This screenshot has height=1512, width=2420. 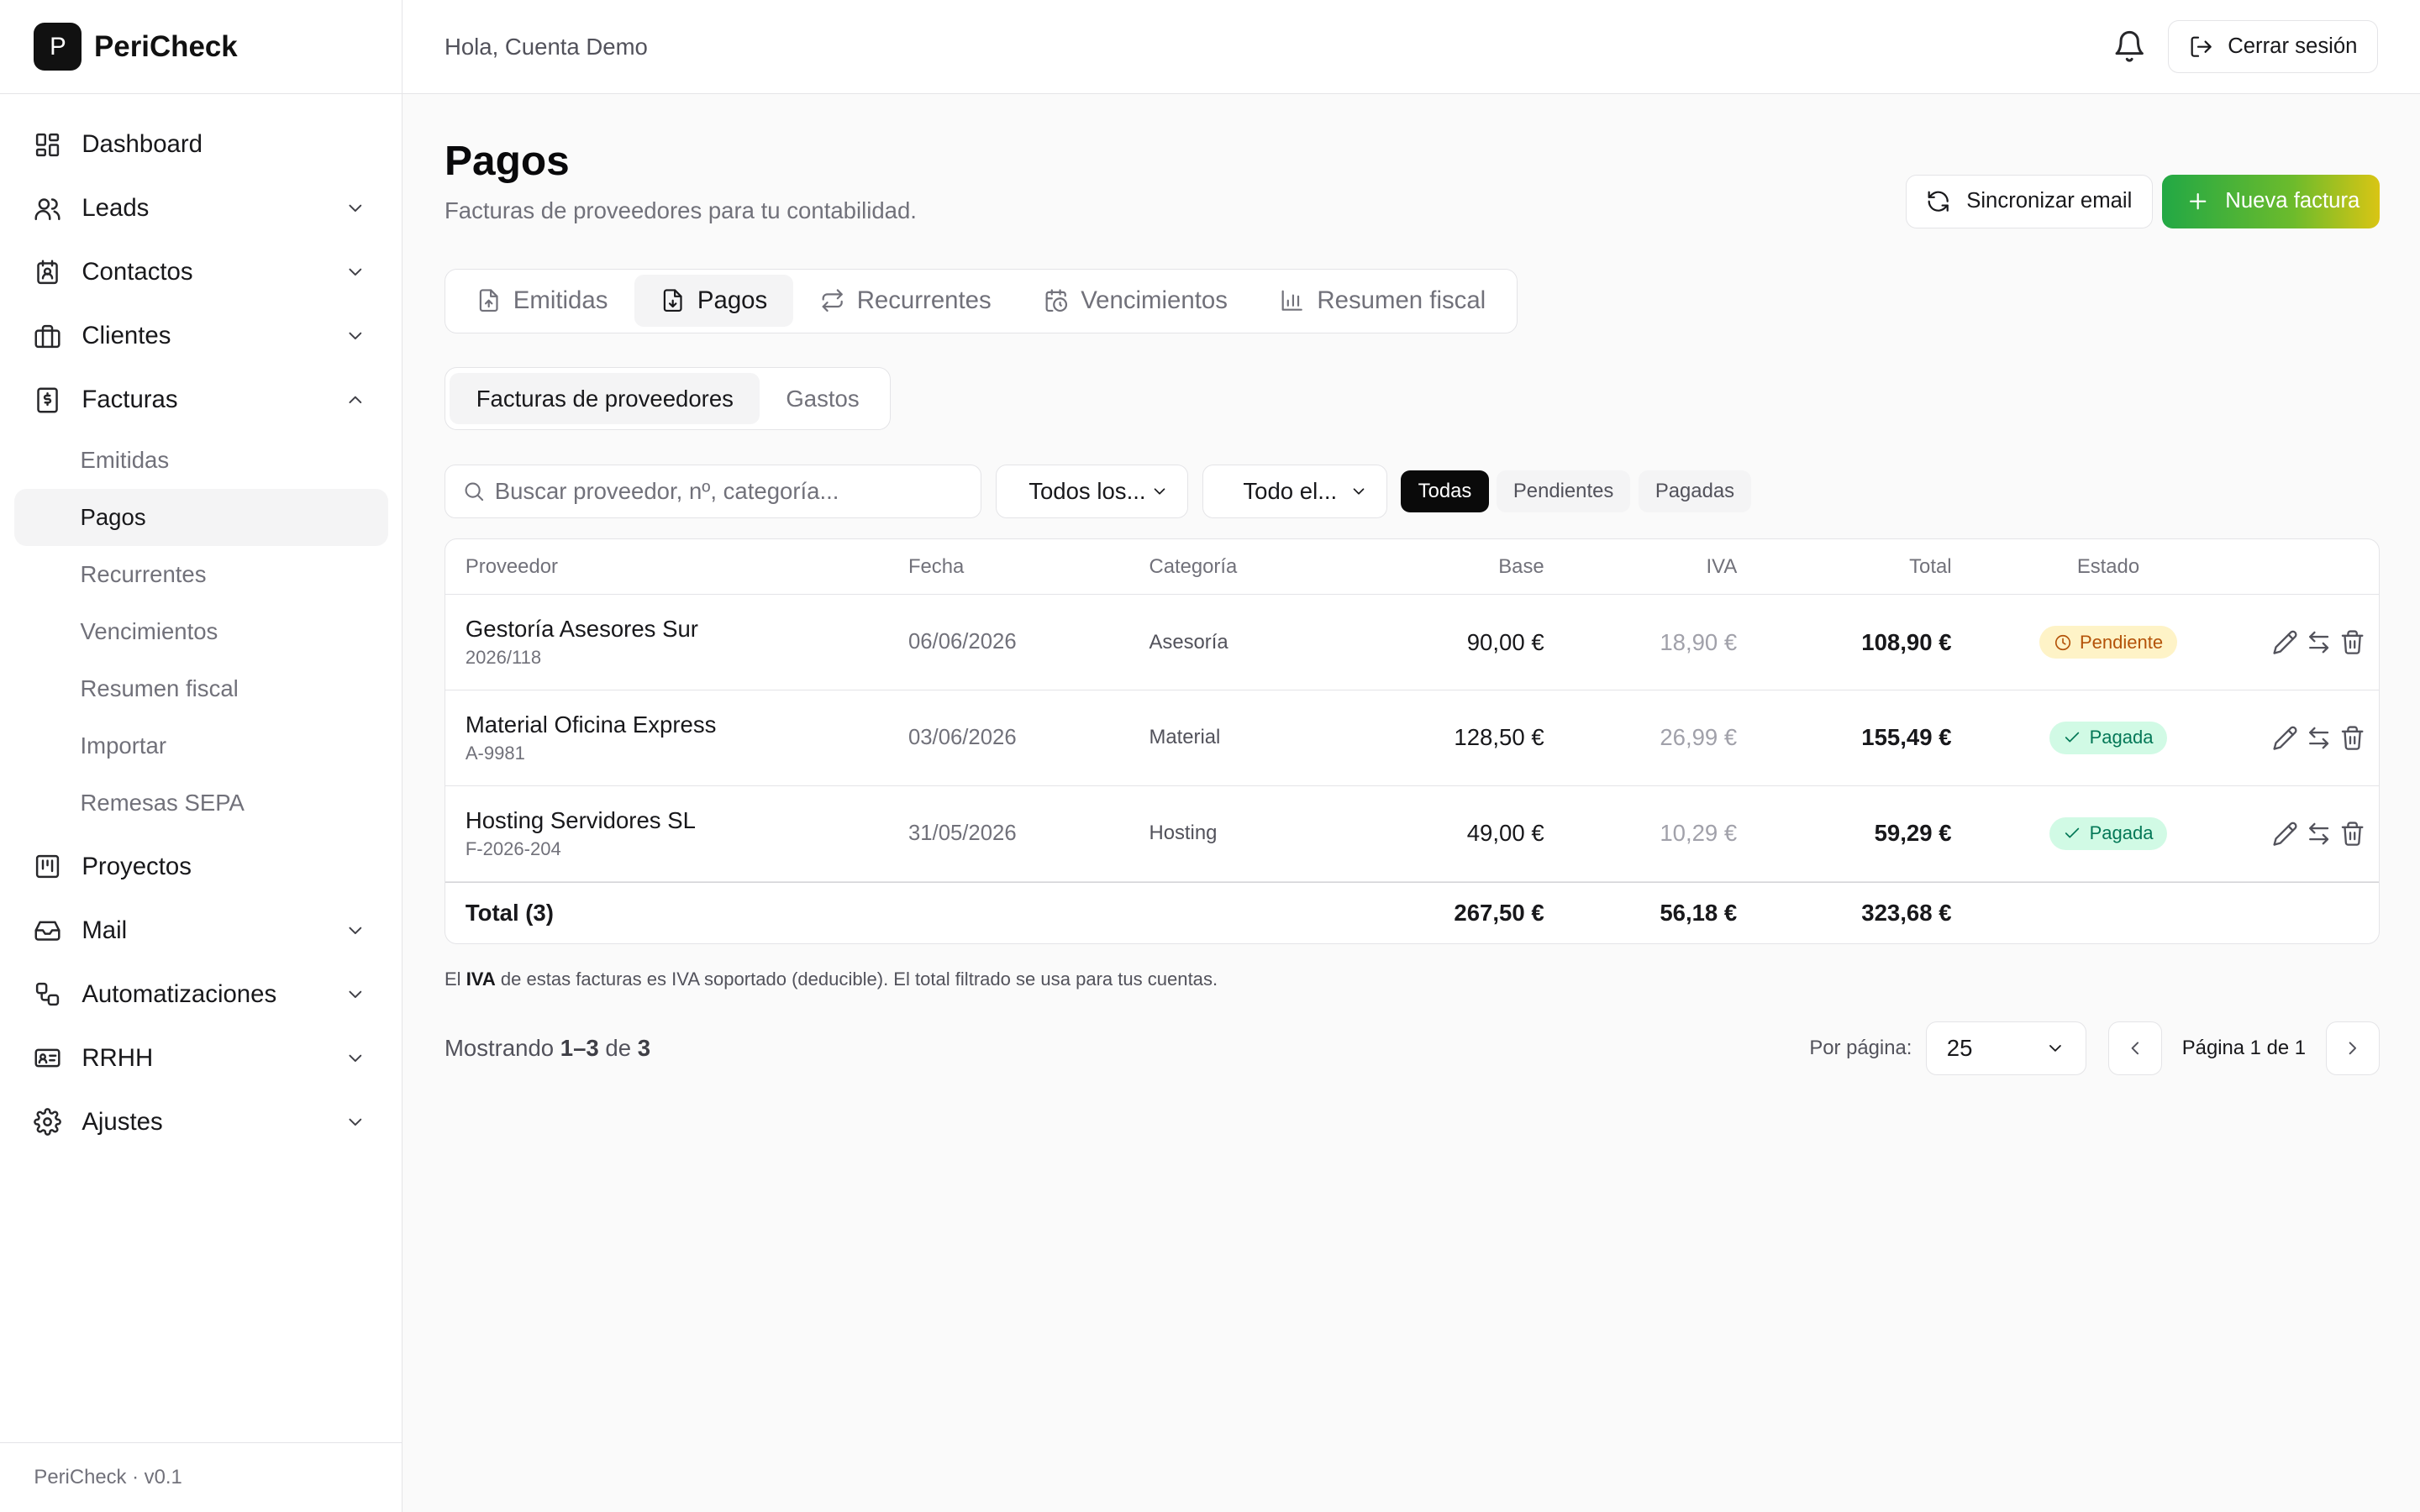 What do you see at coordinates (676, 567) in the screenshot?
I see `col-header-proveedor: Proveedor` at bounding box center [676, 567].